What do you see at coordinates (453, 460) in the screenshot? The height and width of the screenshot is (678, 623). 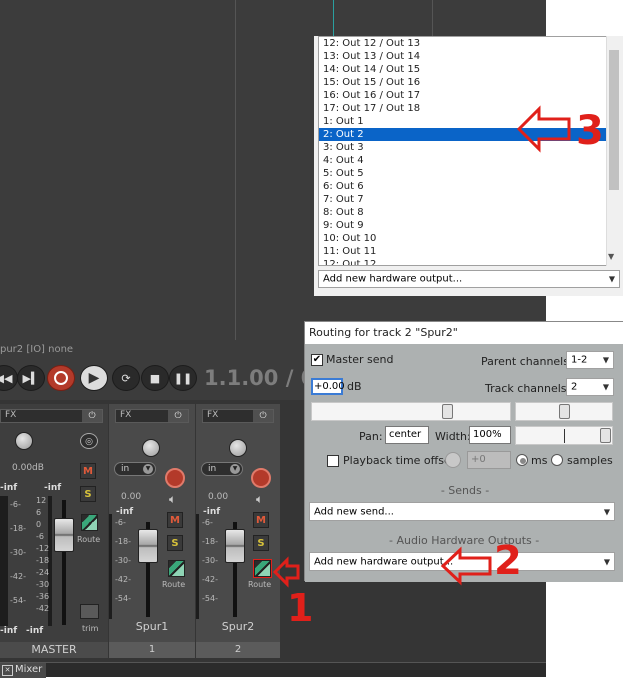 I see `offset-knob` at bounding box center [453, 460].